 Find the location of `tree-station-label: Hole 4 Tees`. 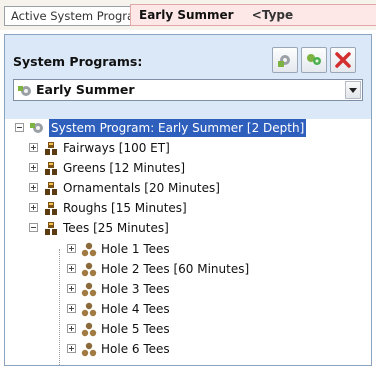

tree-station-label: Hole 4 Tees is located at coordinates (135, 309).